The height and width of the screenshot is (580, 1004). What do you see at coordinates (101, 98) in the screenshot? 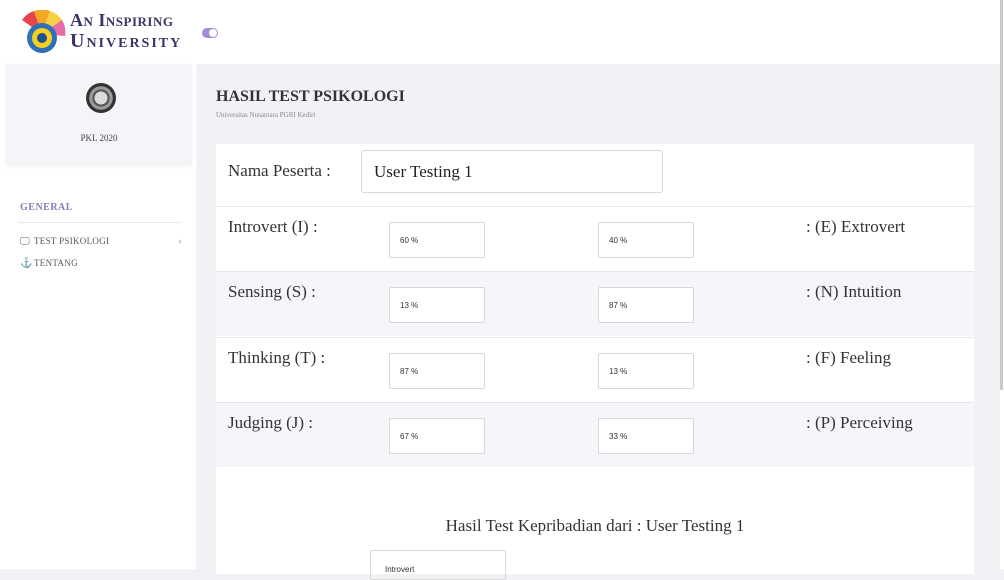
I see `avatar` at bounding box center [101, 98].